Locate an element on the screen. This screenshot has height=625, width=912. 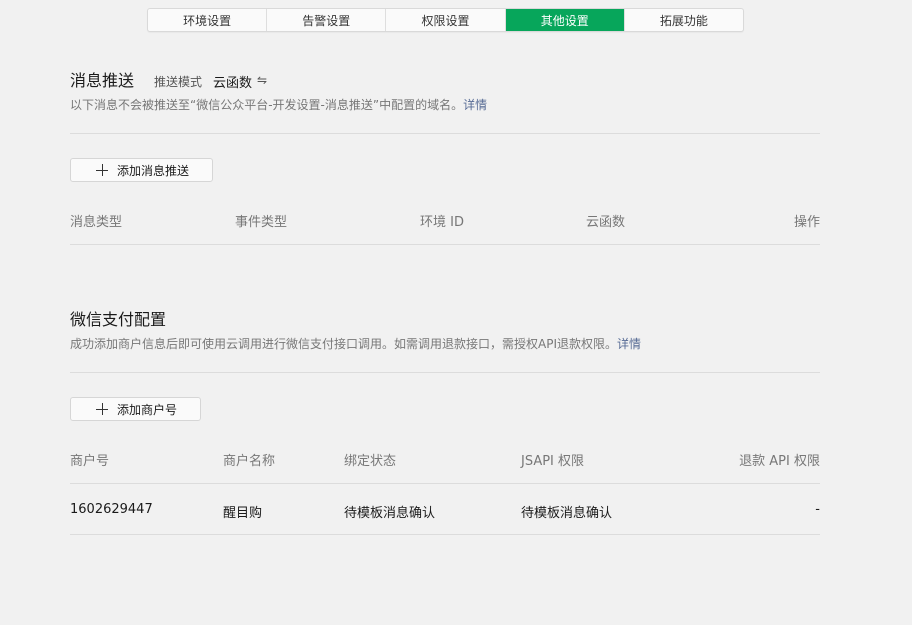
bind-status-cell: 待模板消息确认 is located at coordinates (390, 513).